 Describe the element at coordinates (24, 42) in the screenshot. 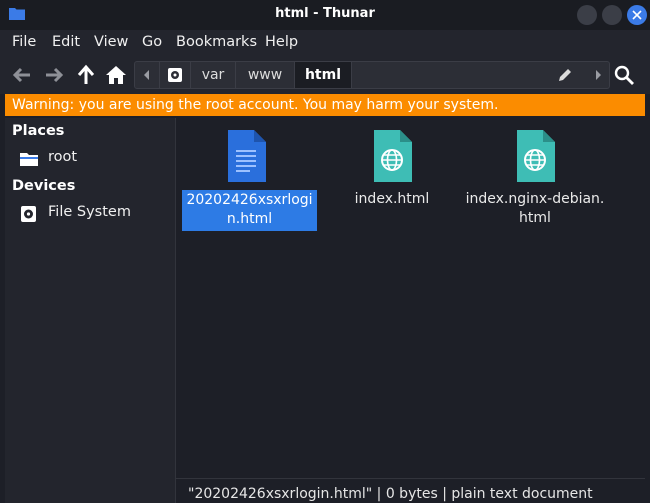

I see `menu-file: File` at that location.